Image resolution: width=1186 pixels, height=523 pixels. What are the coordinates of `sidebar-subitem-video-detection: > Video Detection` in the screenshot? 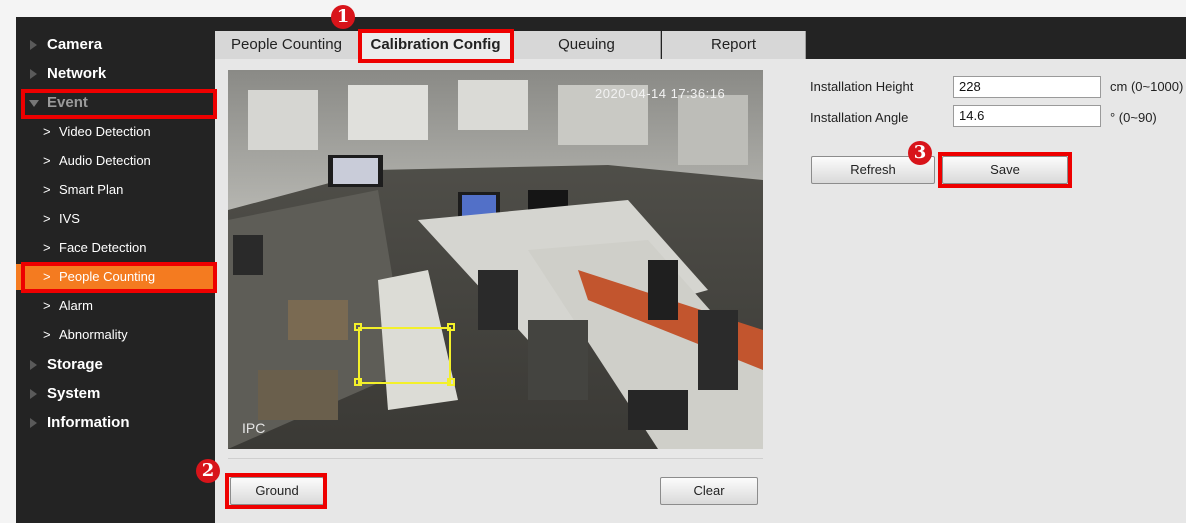 It's located at (115, 132).